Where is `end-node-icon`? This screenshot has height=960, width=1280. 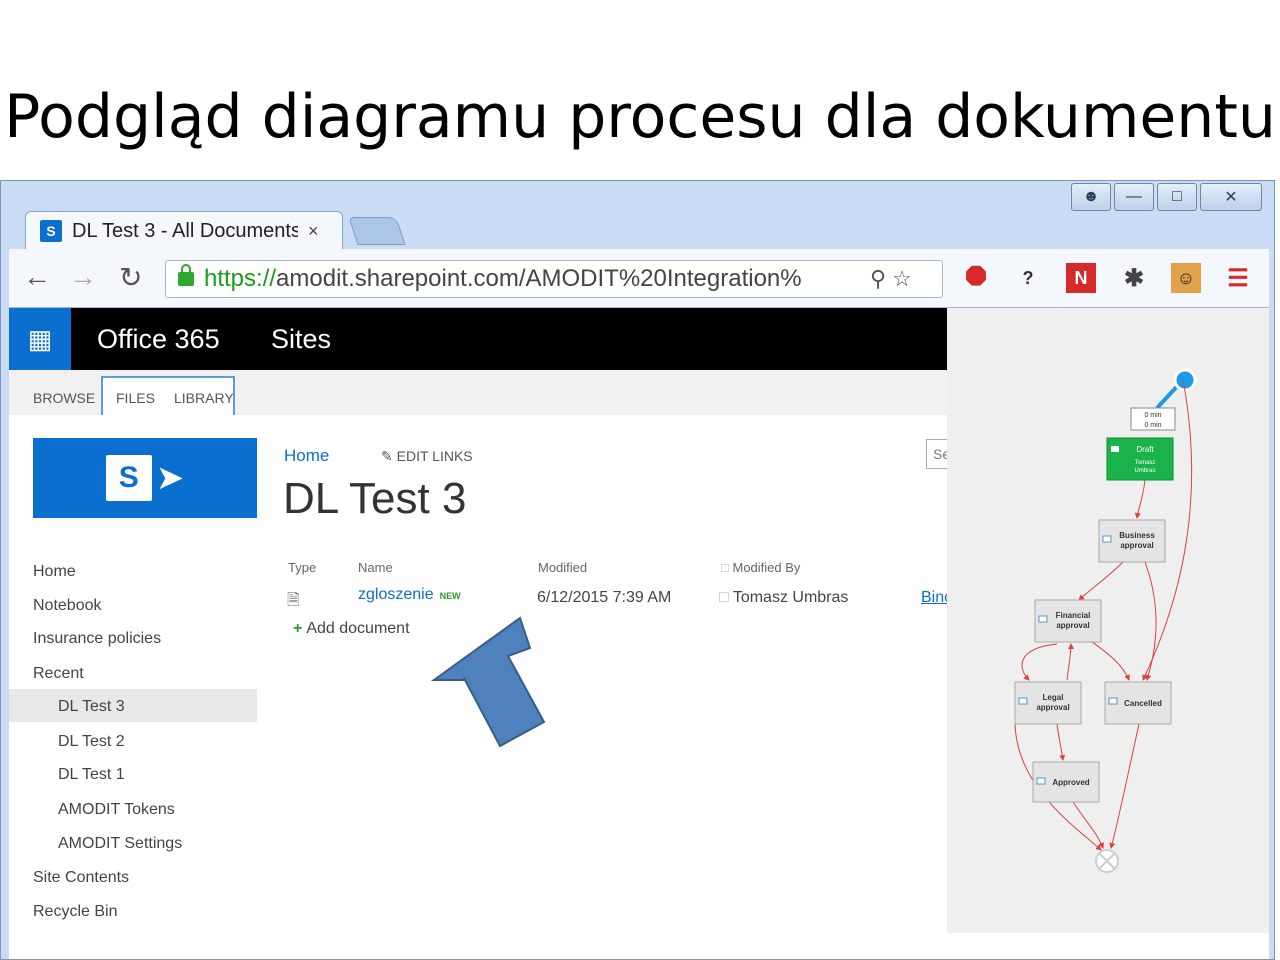 end-node-icon is located at coordinates (1107, 861).